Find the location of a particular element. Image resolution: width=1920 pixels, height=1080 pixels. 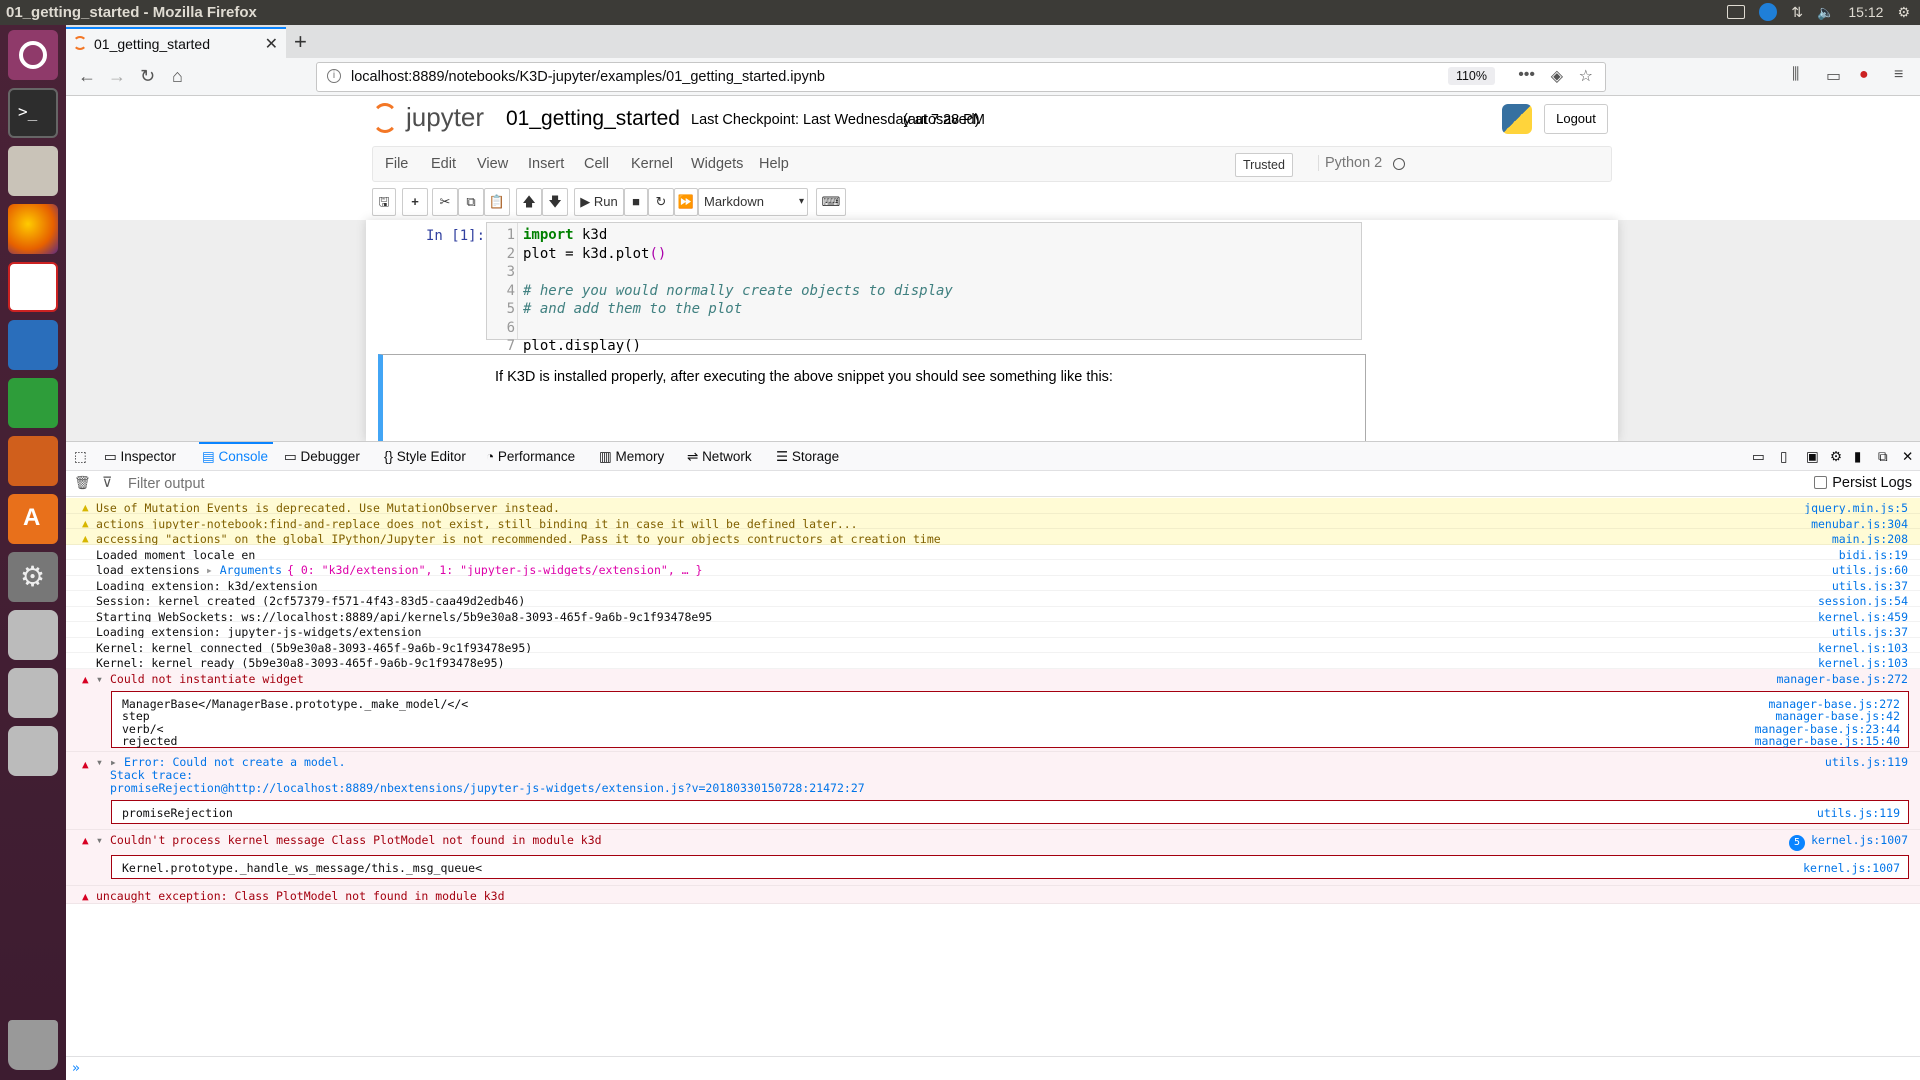

keyboard-icon is located at coordinates (1736, 12).